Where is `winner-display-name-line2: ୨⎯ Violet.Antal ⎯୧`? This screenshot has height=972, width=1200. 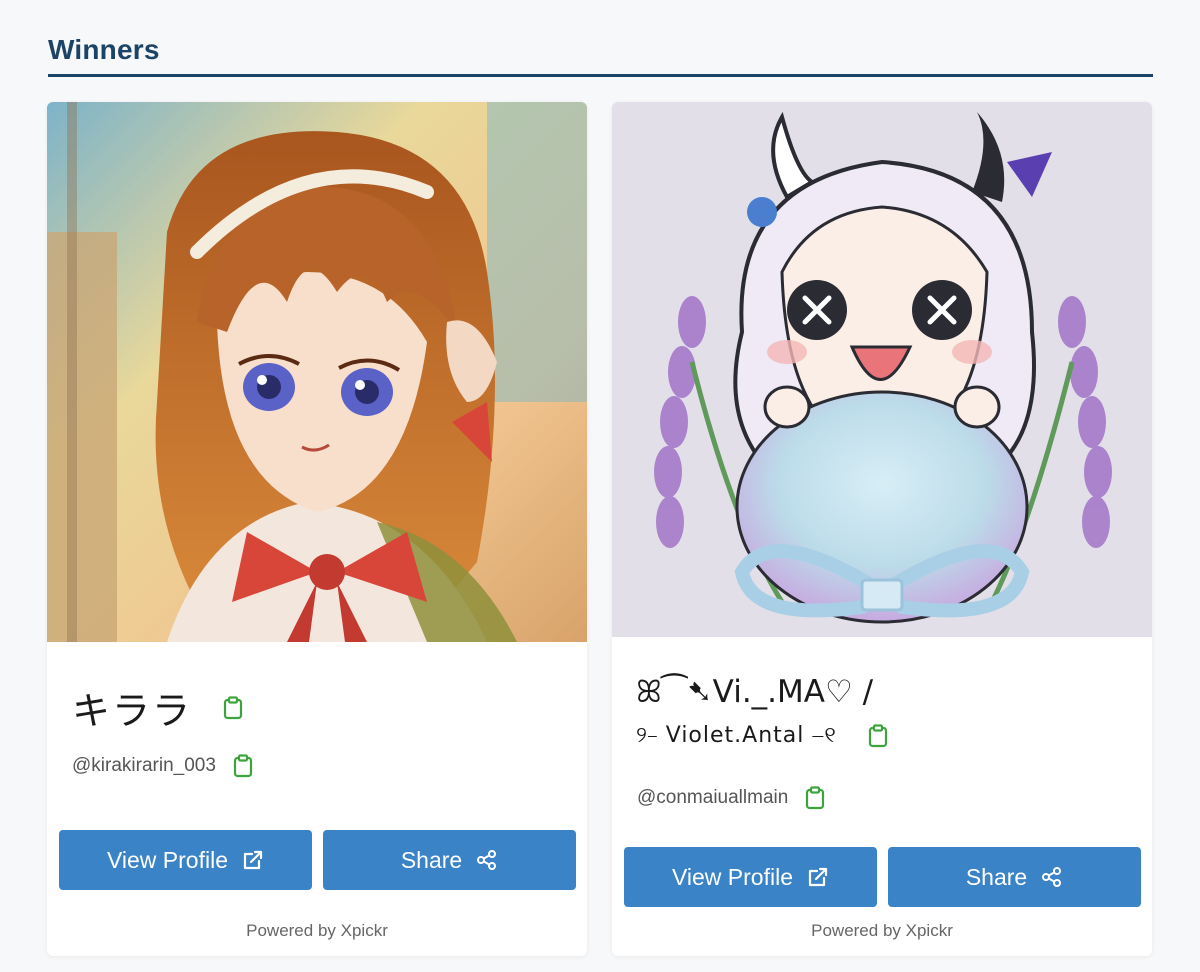
winner-display-name-line2: ୨⎯ Violet.Antal ⎯୧ is located at coordinates (736, 735).